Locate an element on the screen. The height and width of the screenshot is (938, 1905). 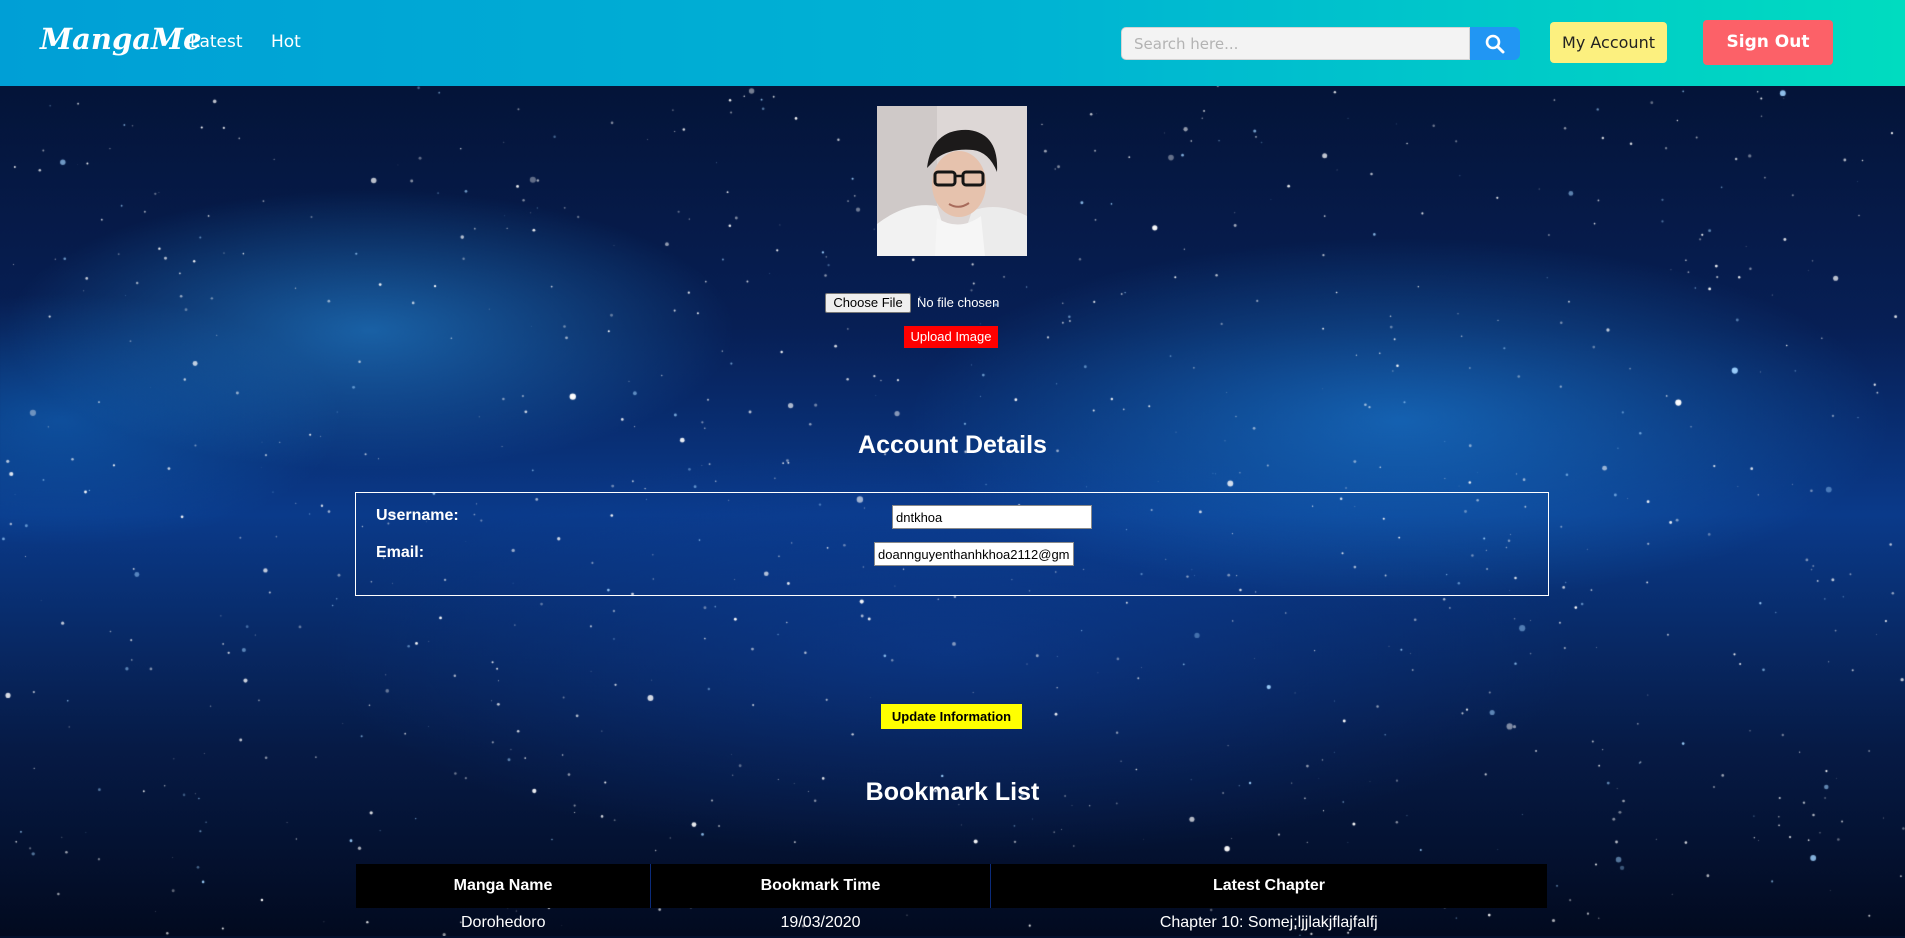
bookmark-header-row: Manga Name Bookmark Time Latest Chapter is located at coordinates (951, 886).